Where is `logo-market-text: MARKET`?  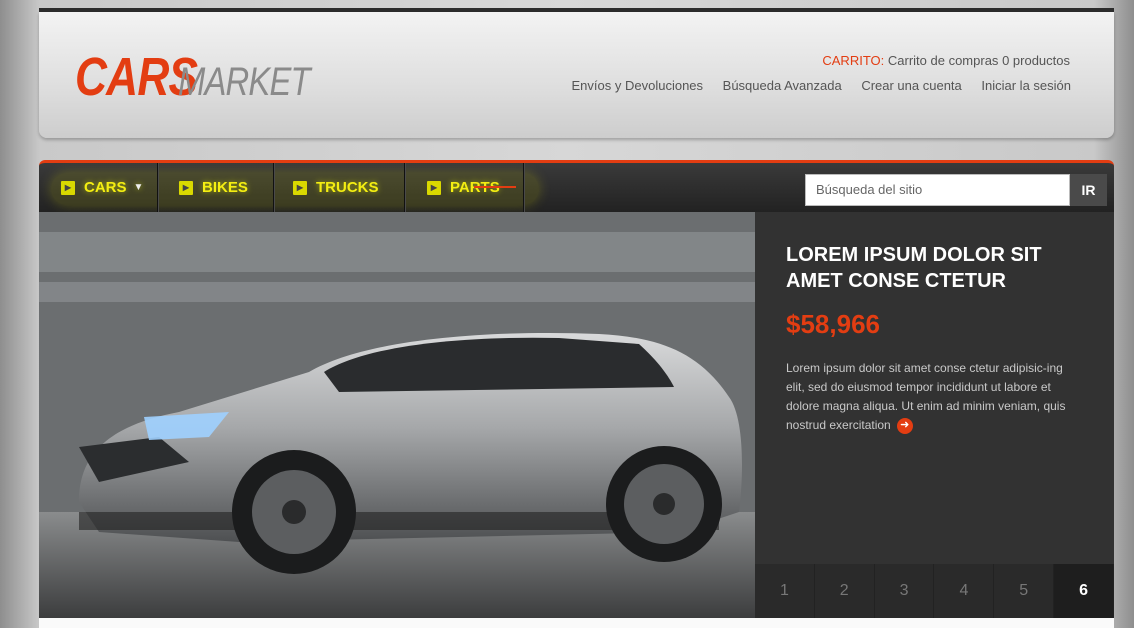 logo-market-text: MARKET is located at coordinates (244, 82).